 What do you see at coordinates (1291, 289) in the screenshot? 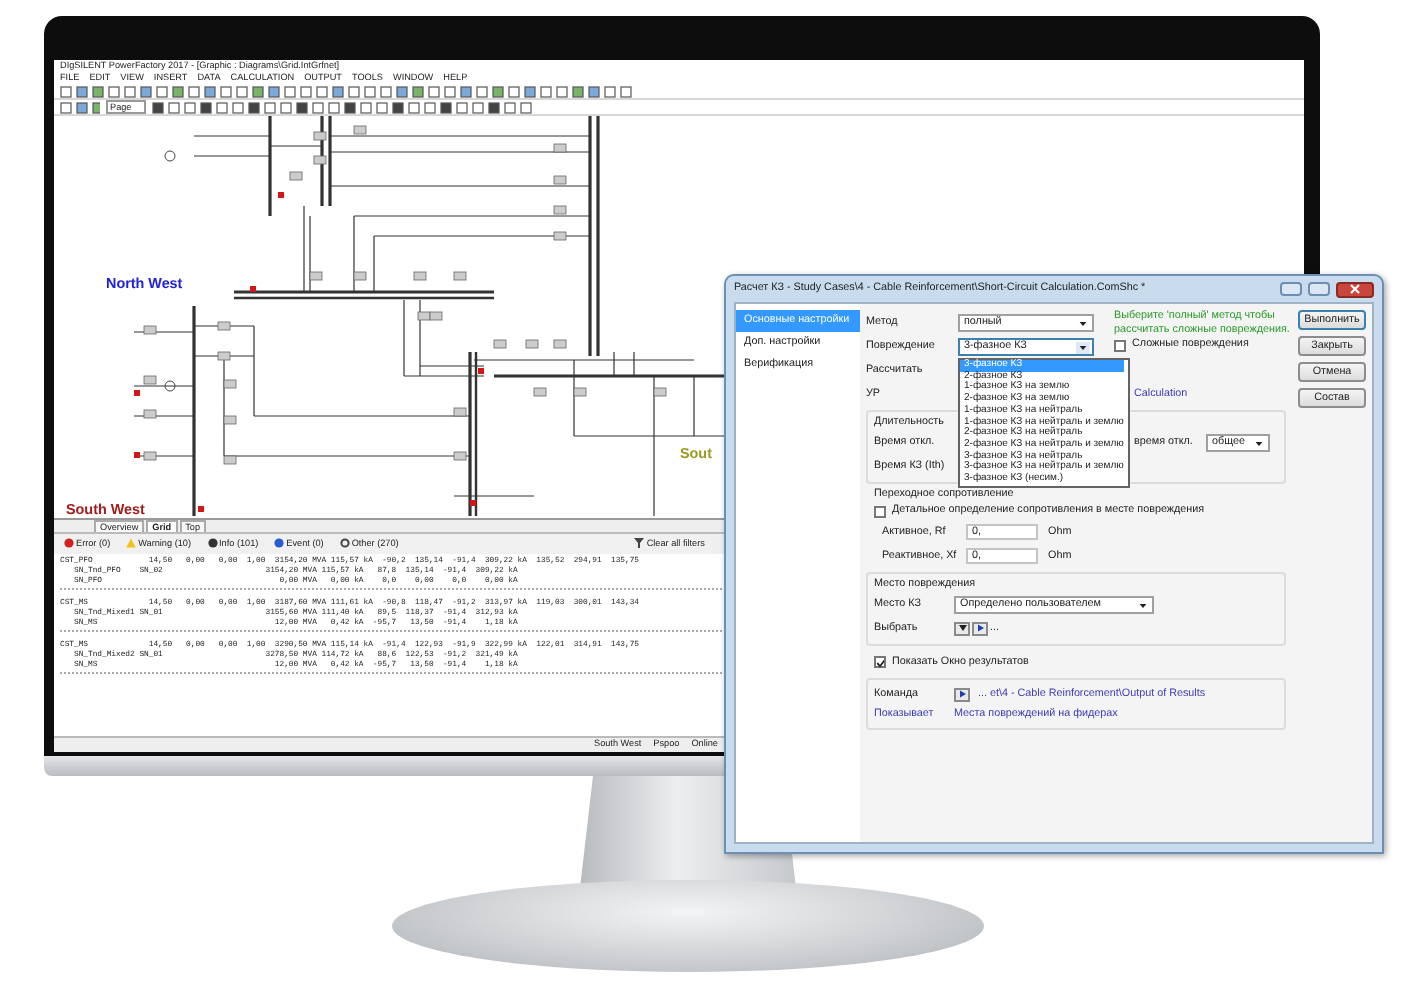
I see `minimize-button` at bounding box center [1291, 289].